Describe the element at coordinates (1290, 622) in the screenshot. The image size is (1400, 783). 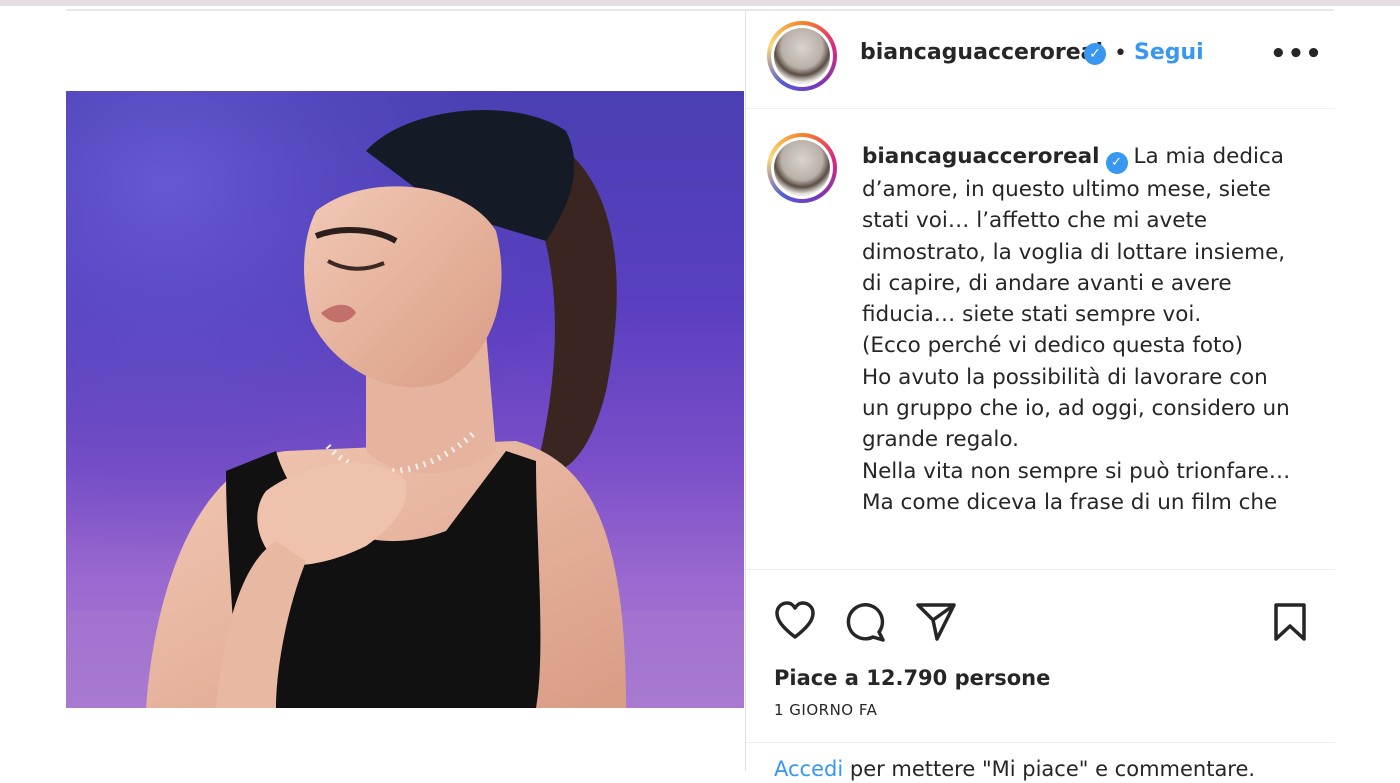
I see `bookmark-icon` at that location.